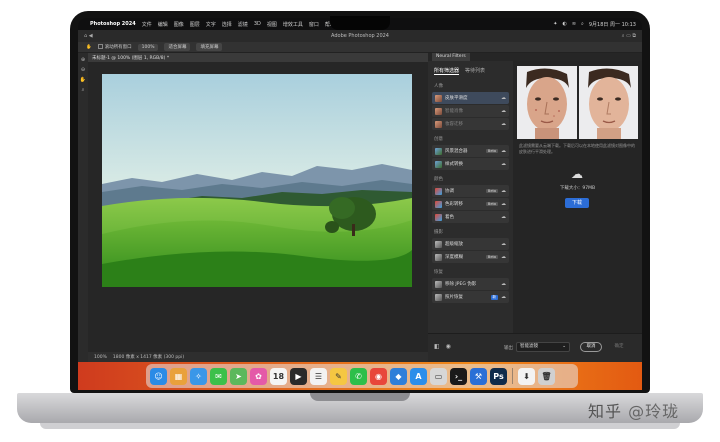 This screenshot has width=720, height=442. Describe the element at coordinates (546, 376) in the screenshot. I see `trash-icon: 🗑` at that location.